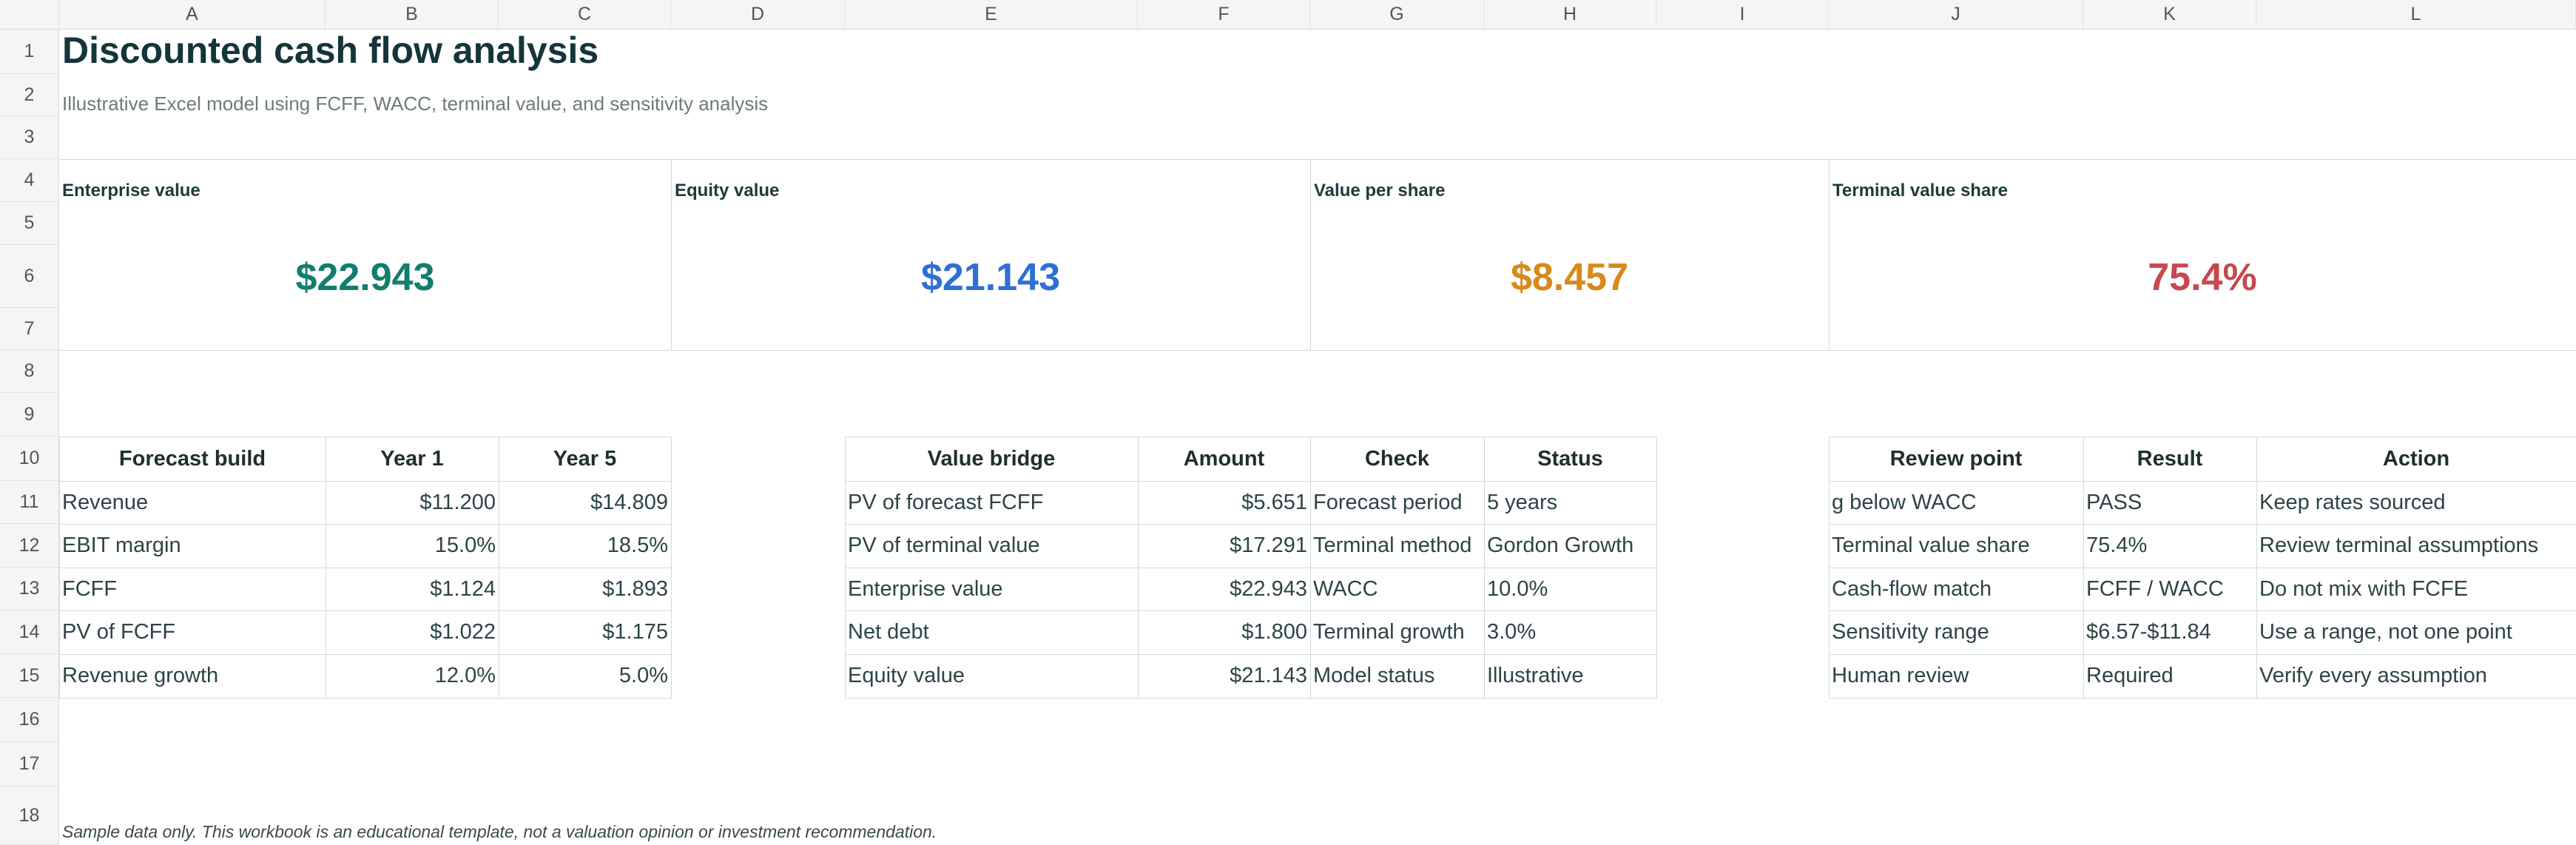 Image resolution: width=2576 pixels, height=845 pixels. Describe the element at coordinates (131, 191) in the screenshot. I see `kpi-label-enterprise-value: Enterprise value` at that location.